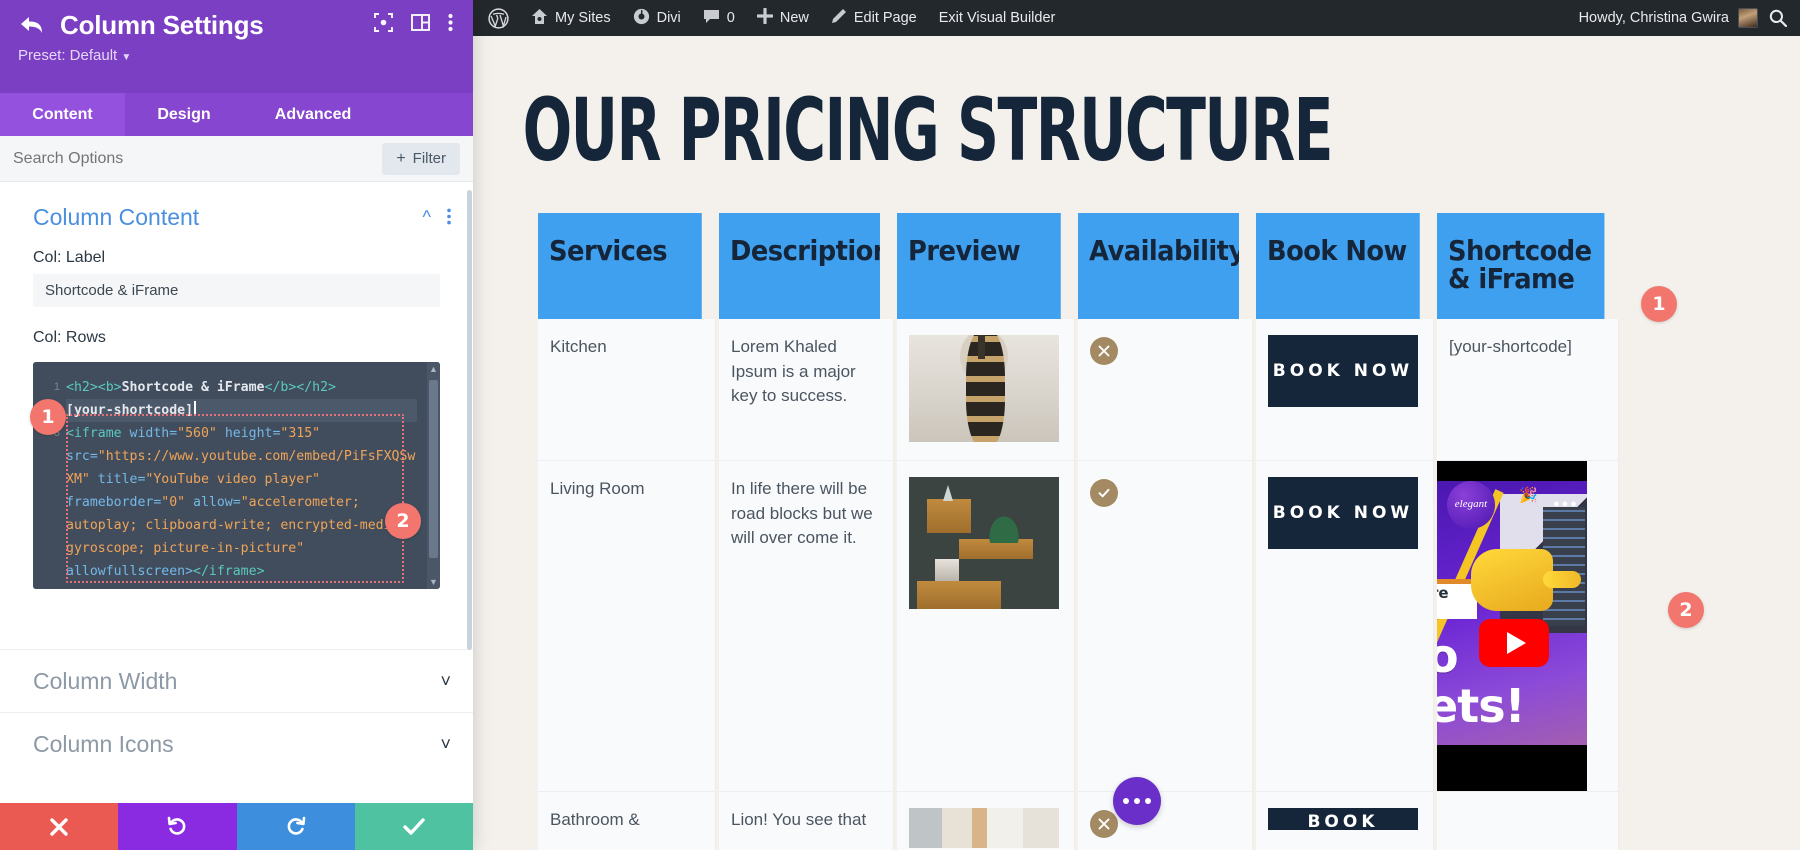  Describe the element at coordinates (236, 211) in the screenshot. I see `column-content-section-header: Column Content ^` at that location.